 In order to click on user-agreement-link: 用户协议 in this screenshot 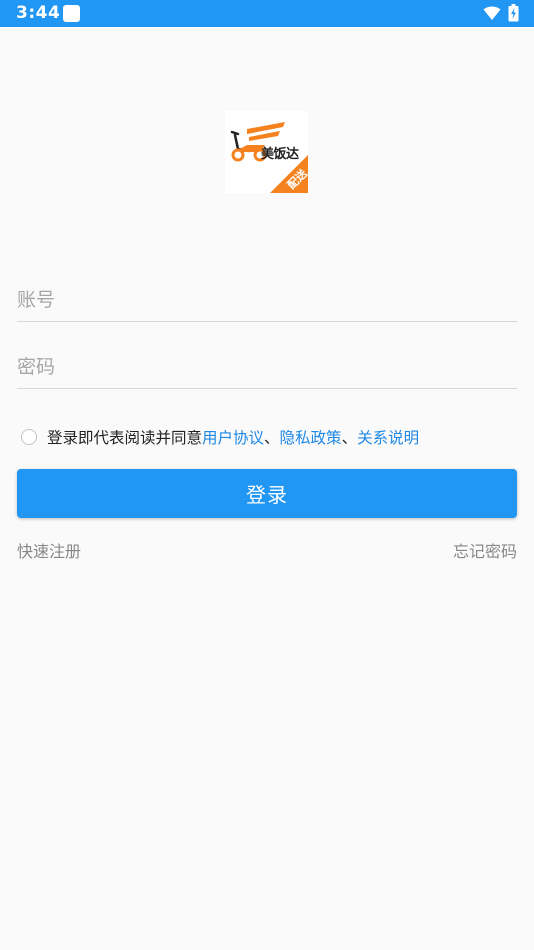, I will do `click(233, 437)`.